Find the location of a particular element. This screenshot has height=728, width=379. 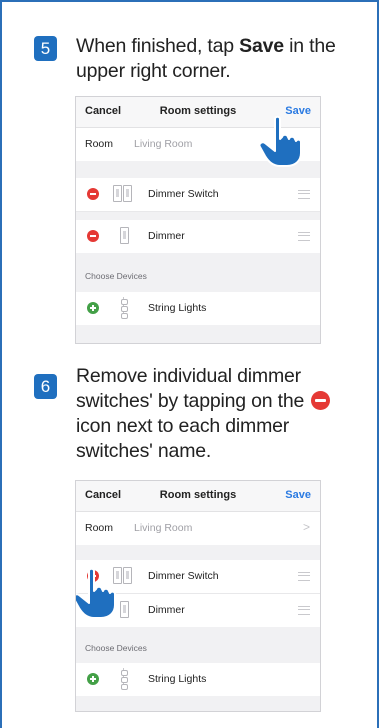

step-number-badge: 6 is located at coordinates (45, 386).